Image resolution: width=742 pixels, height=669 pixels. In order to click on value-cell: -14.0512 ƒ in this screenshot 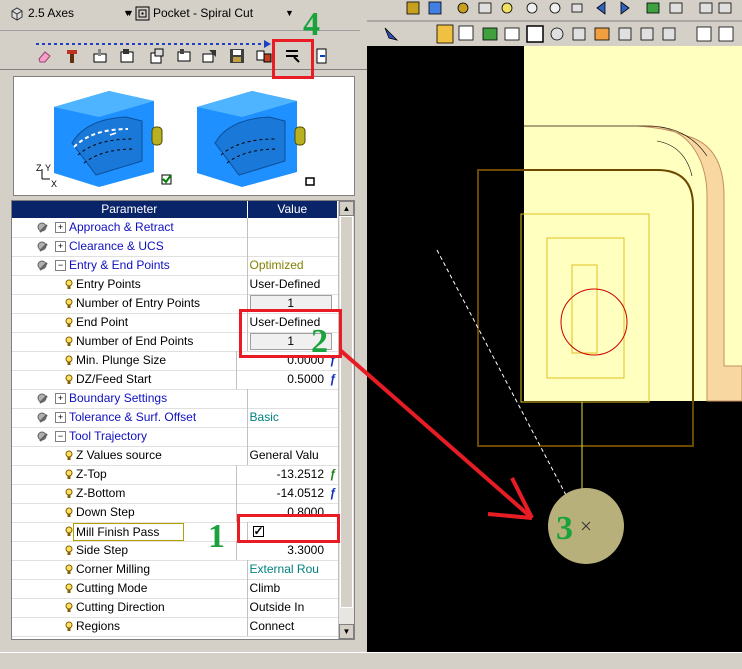, I will do `click(287, 493)`.